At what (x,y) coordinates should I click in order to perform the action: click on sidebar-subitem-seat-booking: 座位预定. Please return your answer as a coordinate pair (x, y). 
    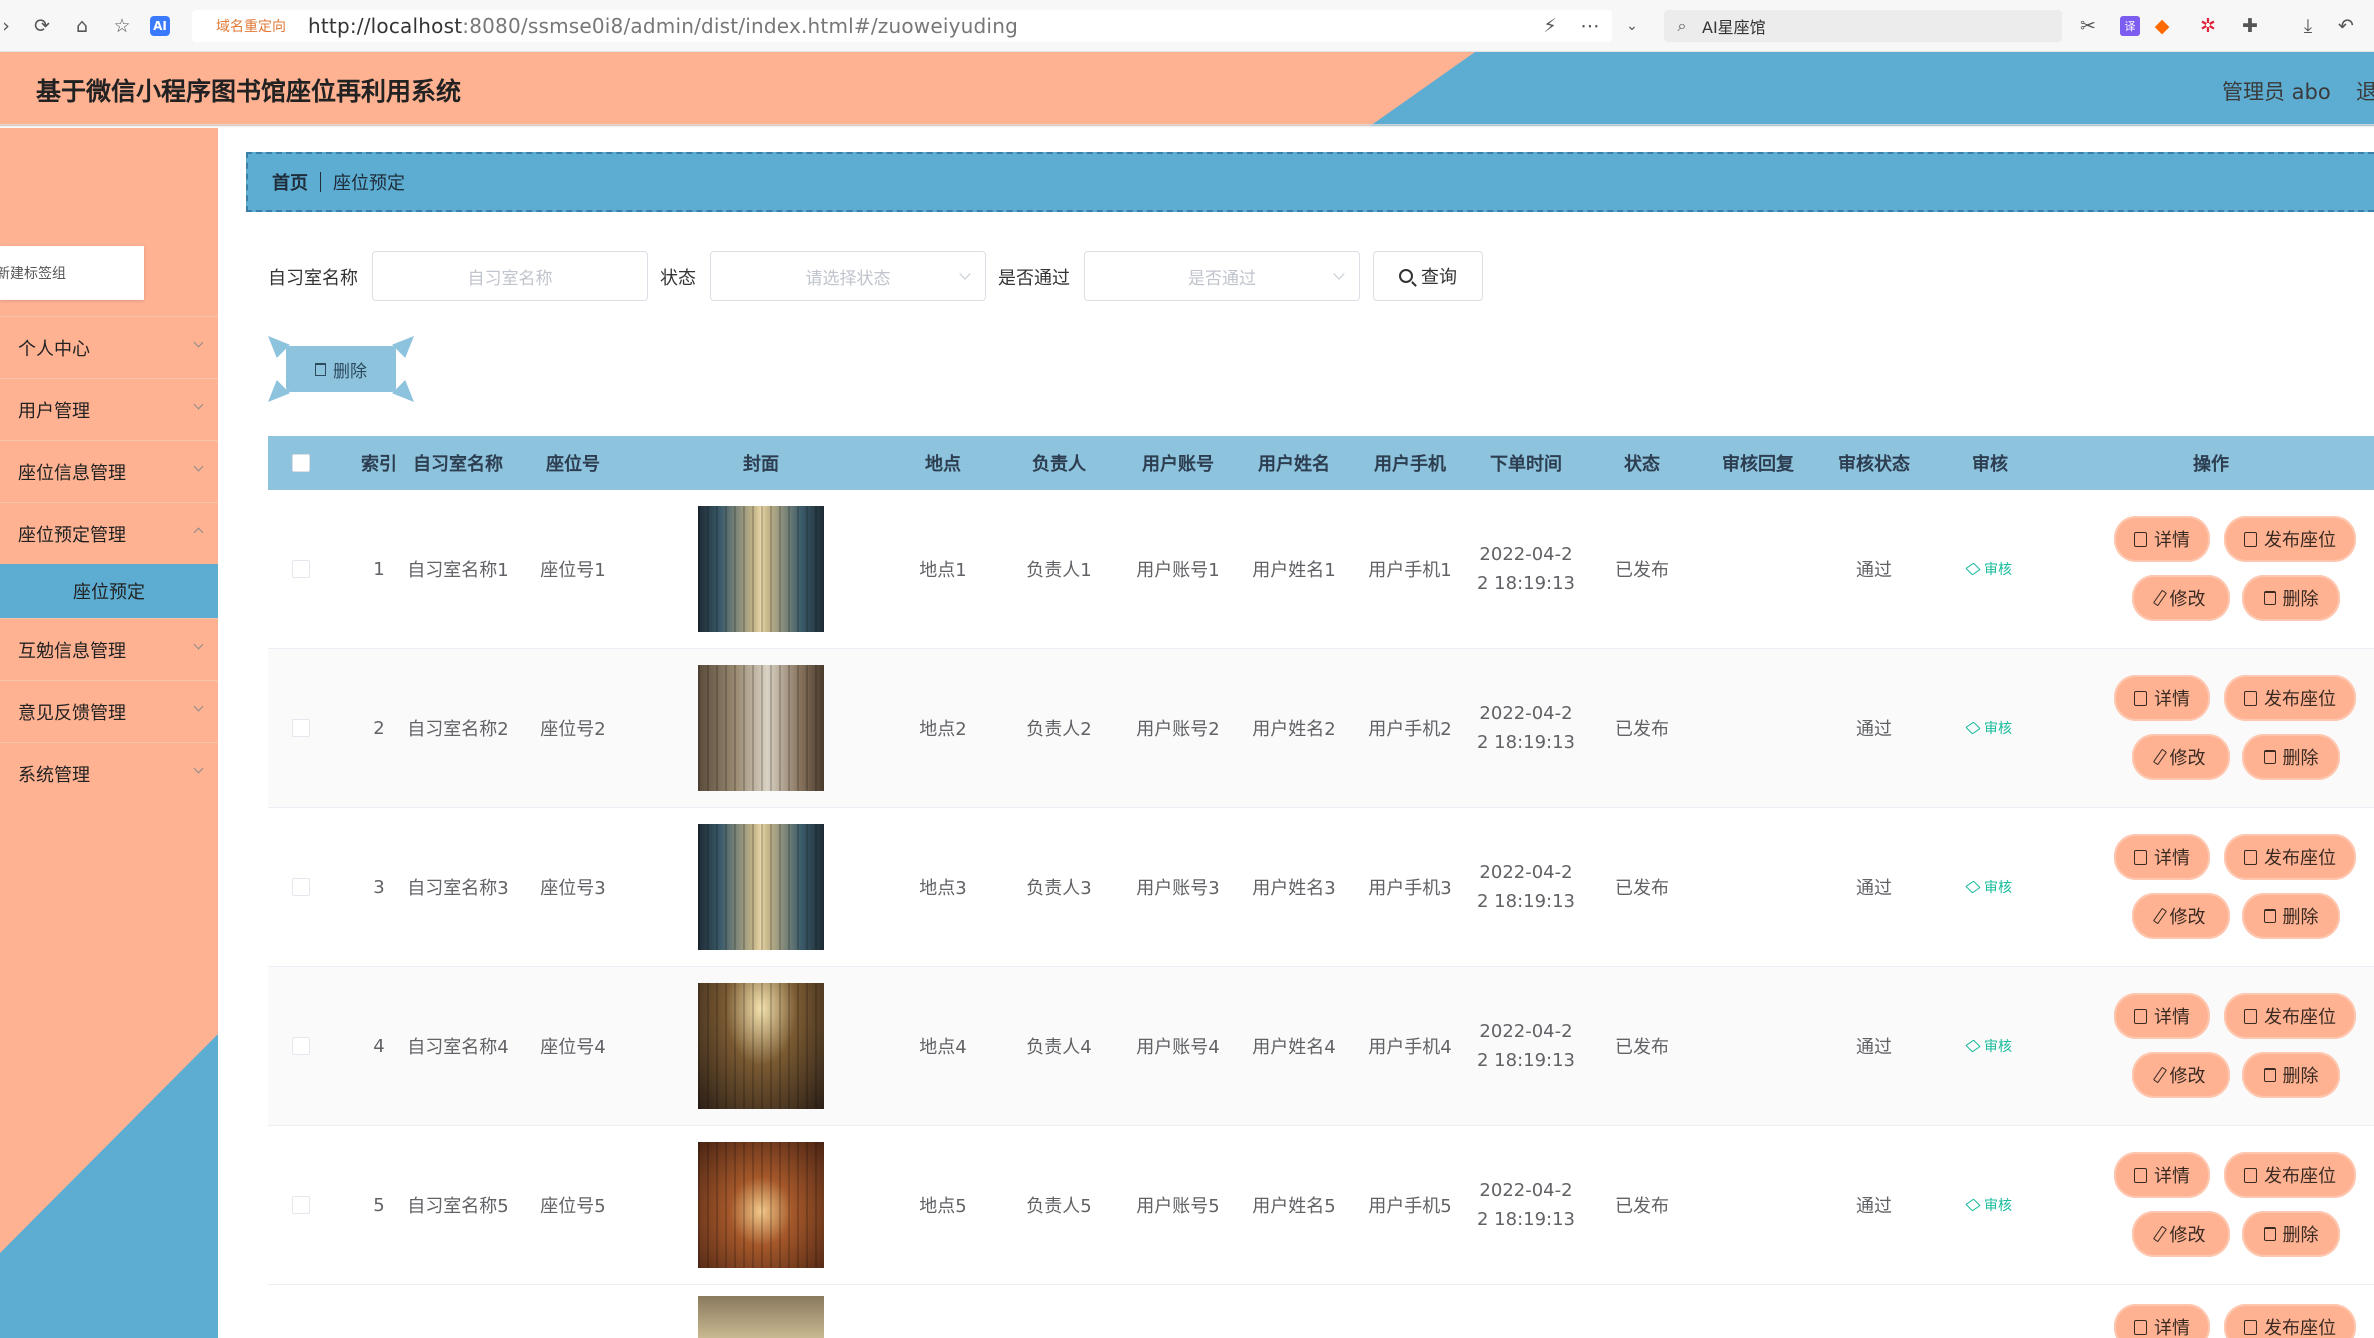
    Looking at the image, I should click on (109, 591).